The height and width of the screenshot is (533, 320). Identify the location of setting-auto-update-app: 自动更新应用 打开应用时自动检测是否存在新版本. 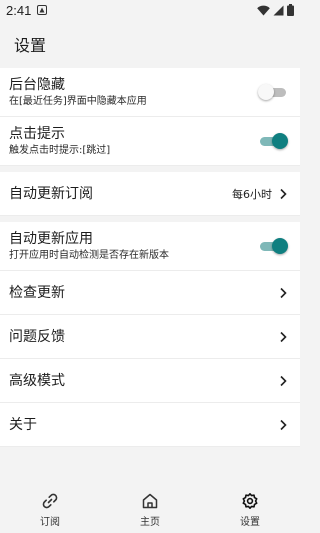
(150, 246).